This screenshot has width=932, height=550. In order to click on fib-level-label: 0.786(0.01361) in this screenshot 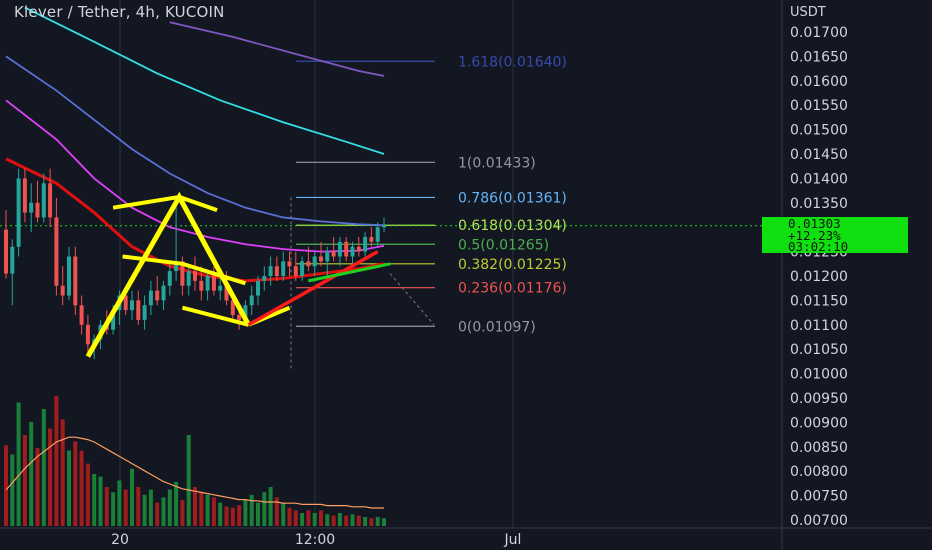, I will do `click(512, 198)`.